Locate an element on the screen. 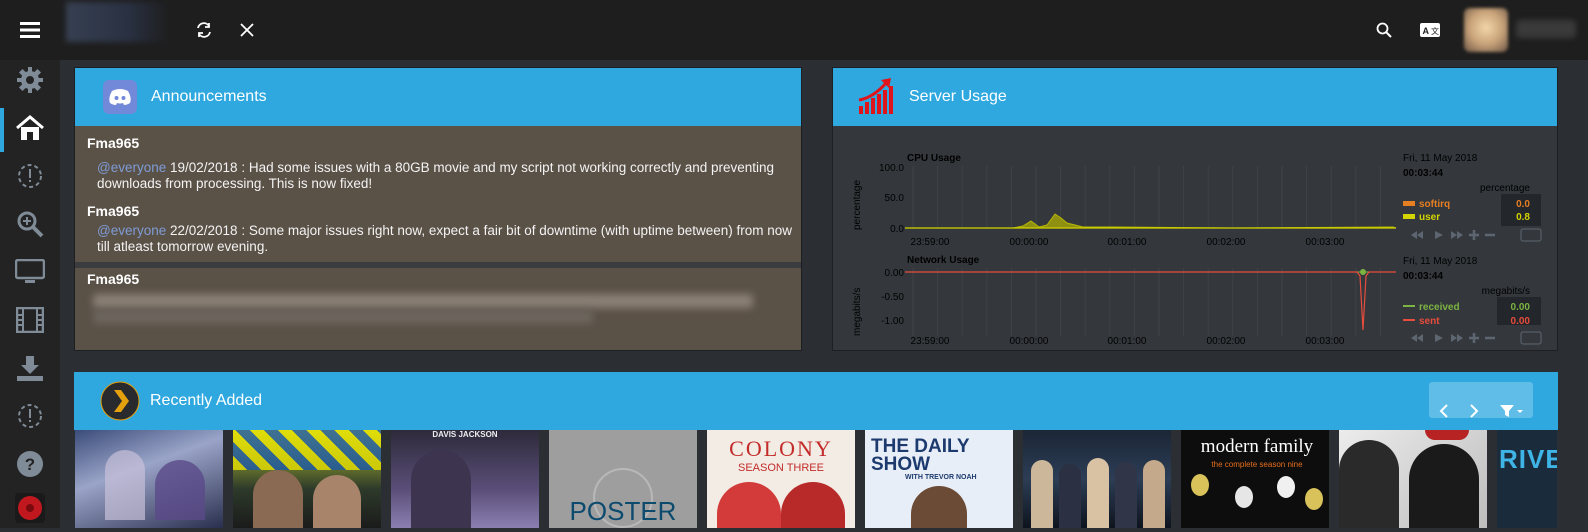  hamburger-icon is located at coordinates (30, 30).